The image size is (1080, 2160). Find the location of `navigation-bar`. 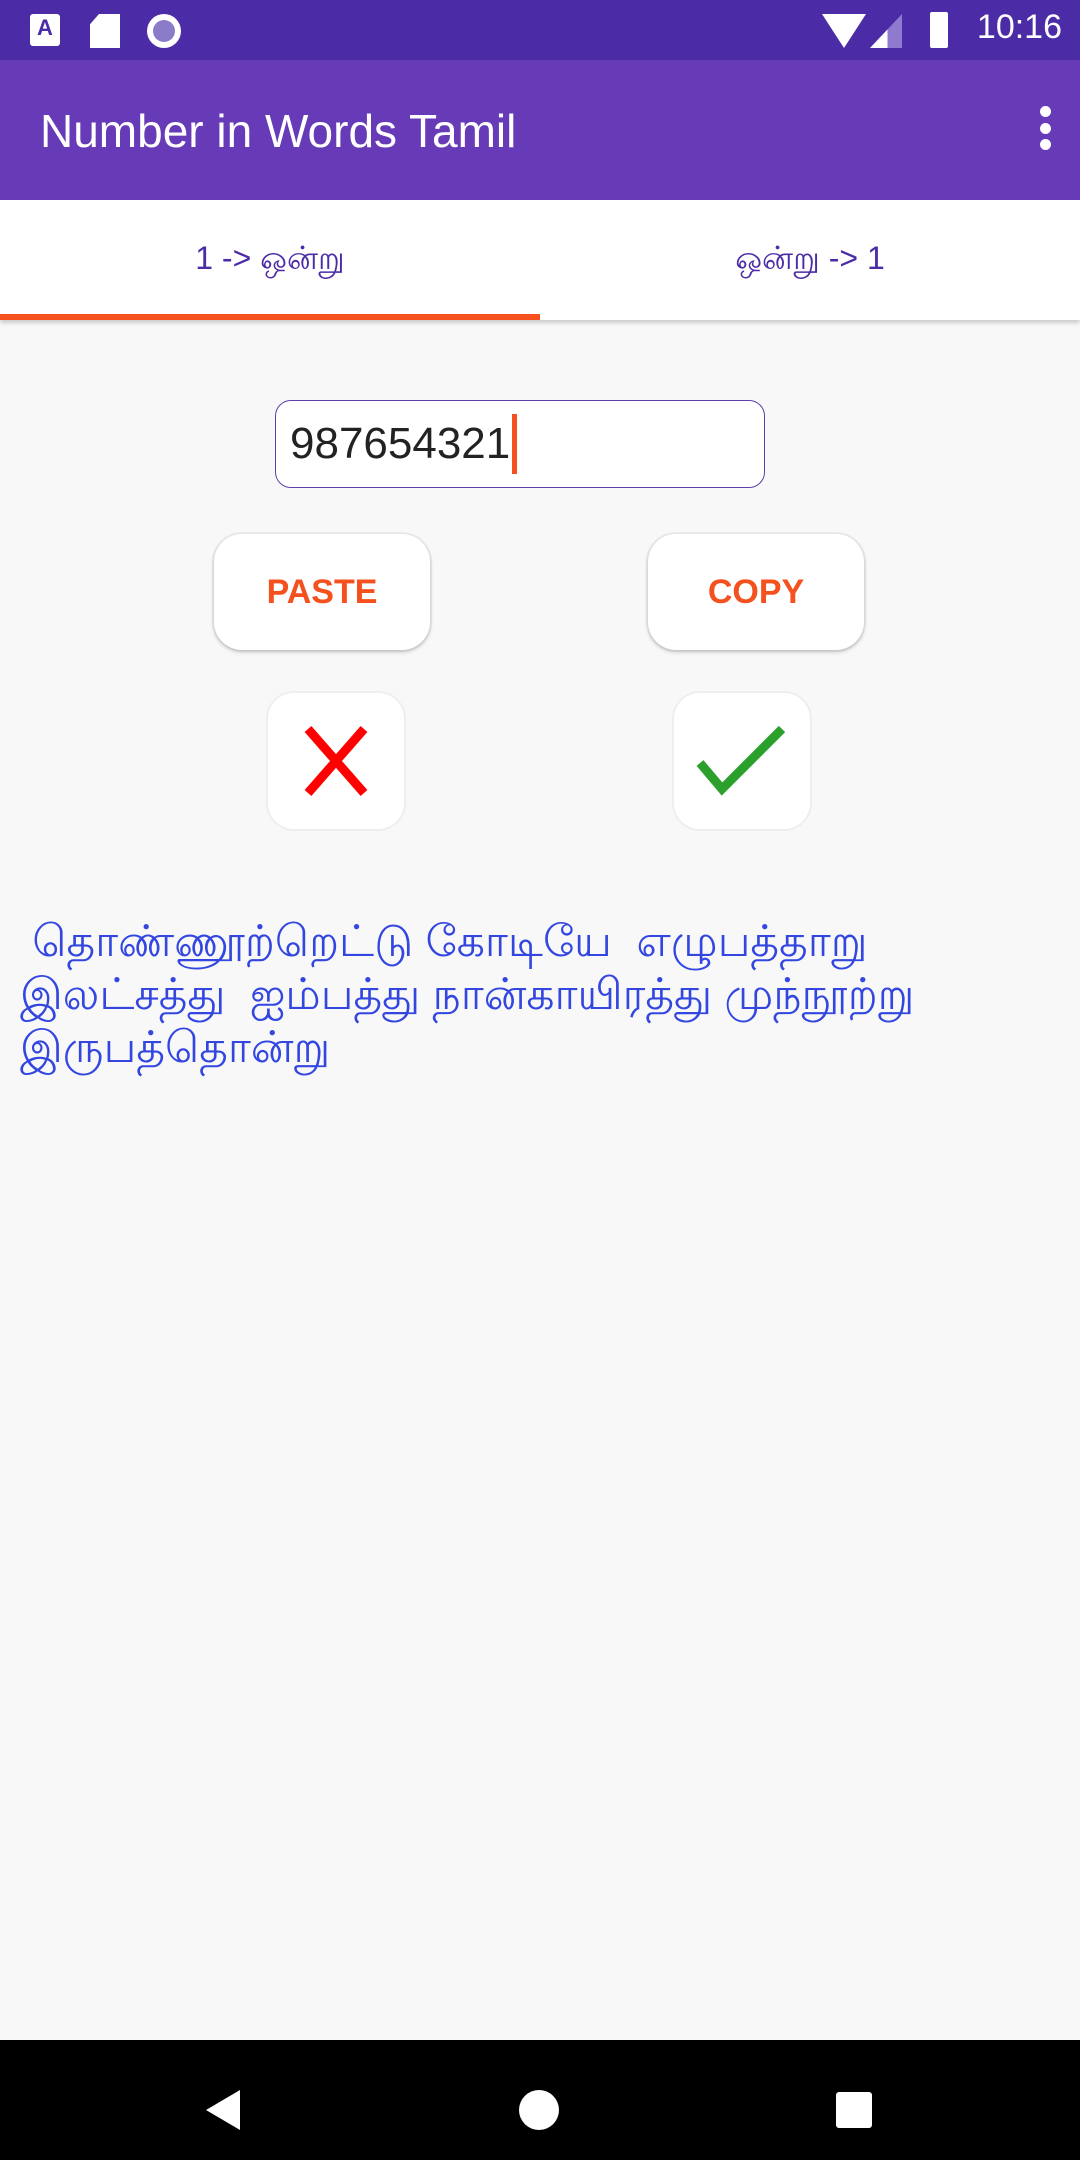

navigation-bar is located at coordinates (540, 2100).